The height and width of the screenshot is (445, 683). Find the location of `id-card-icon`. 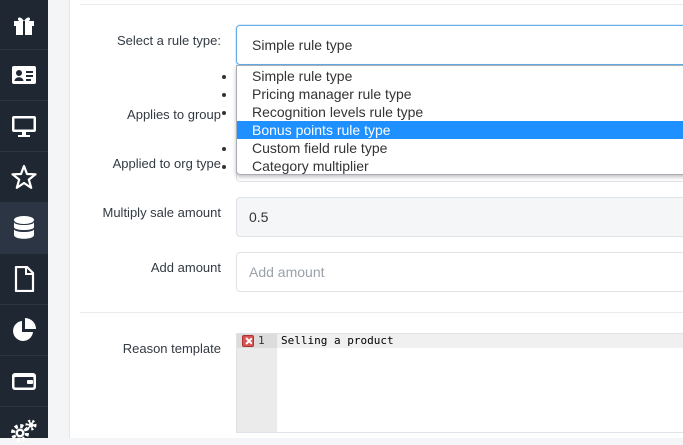

id-card-icon is located at coordinates (24, 75).